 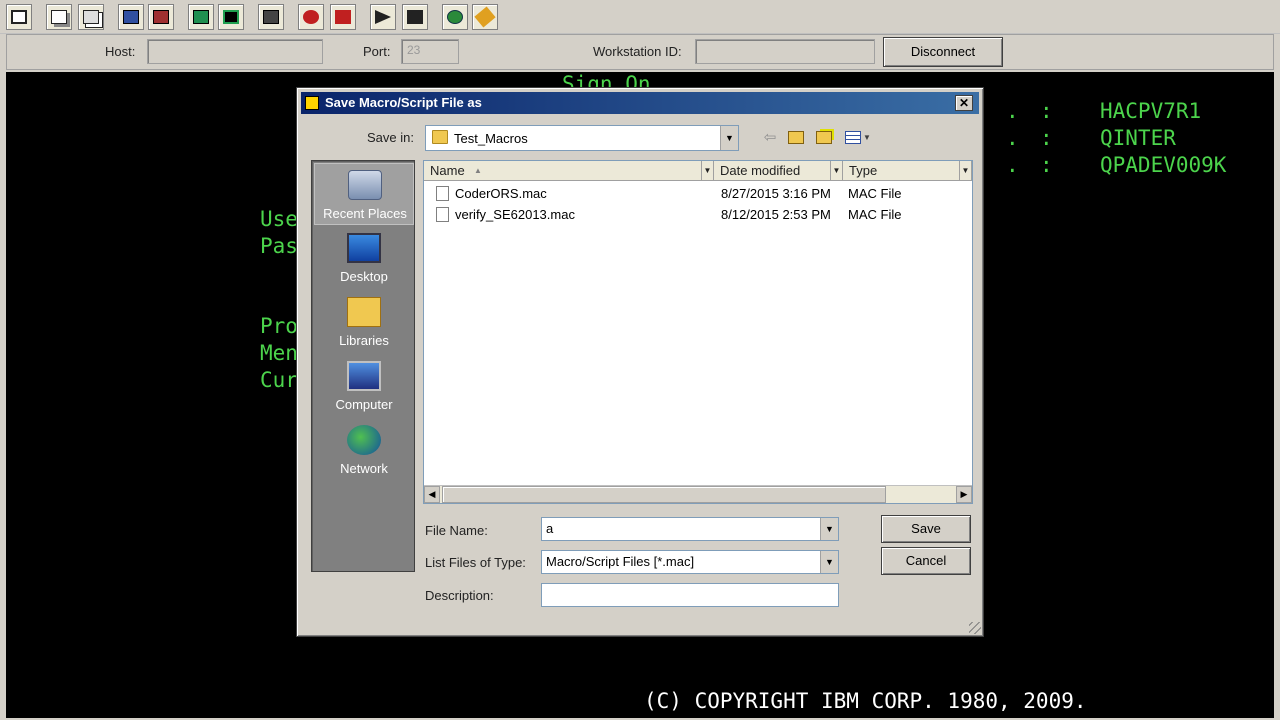 What do you see at coordinates (964, 103) in the screenshot?
I see `close-button: ✕` at bounding box center [964, 103].